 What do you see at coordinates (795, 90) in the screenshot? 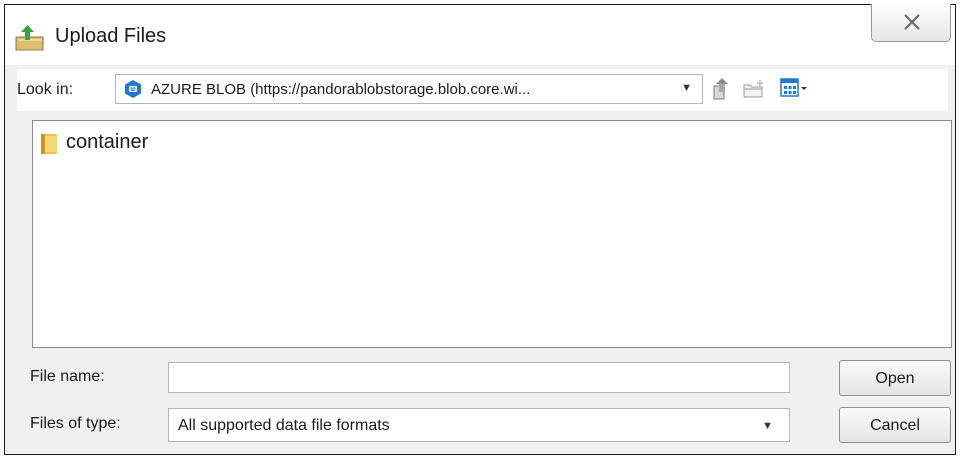
I see `view-menu-icon` at bounding box center [795, 90].